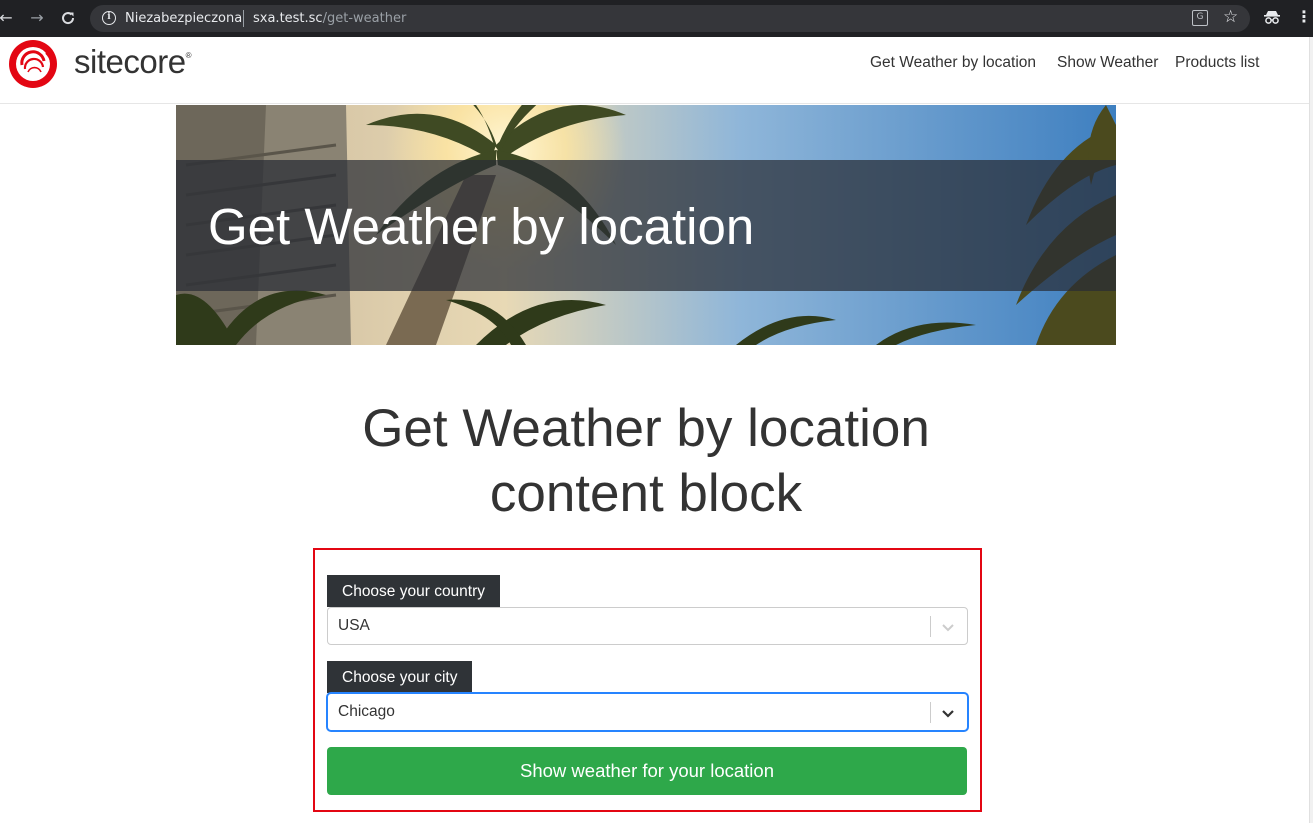 The image size is (1313, 823). Describe the element at coordinates (37, 18) in the screenshot. I see `forward-icon: →` at that location.